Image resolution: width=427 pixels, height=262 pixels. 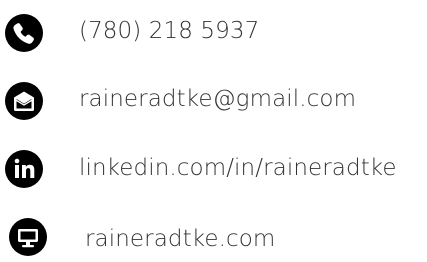 I want to click on envelope-icon, so click(x=24, y=101).